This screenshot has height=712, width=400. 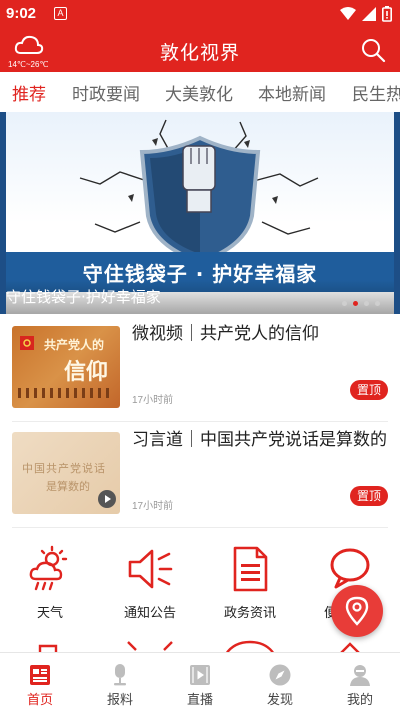 I want to click on document-icon, so click(x=250, y=569).